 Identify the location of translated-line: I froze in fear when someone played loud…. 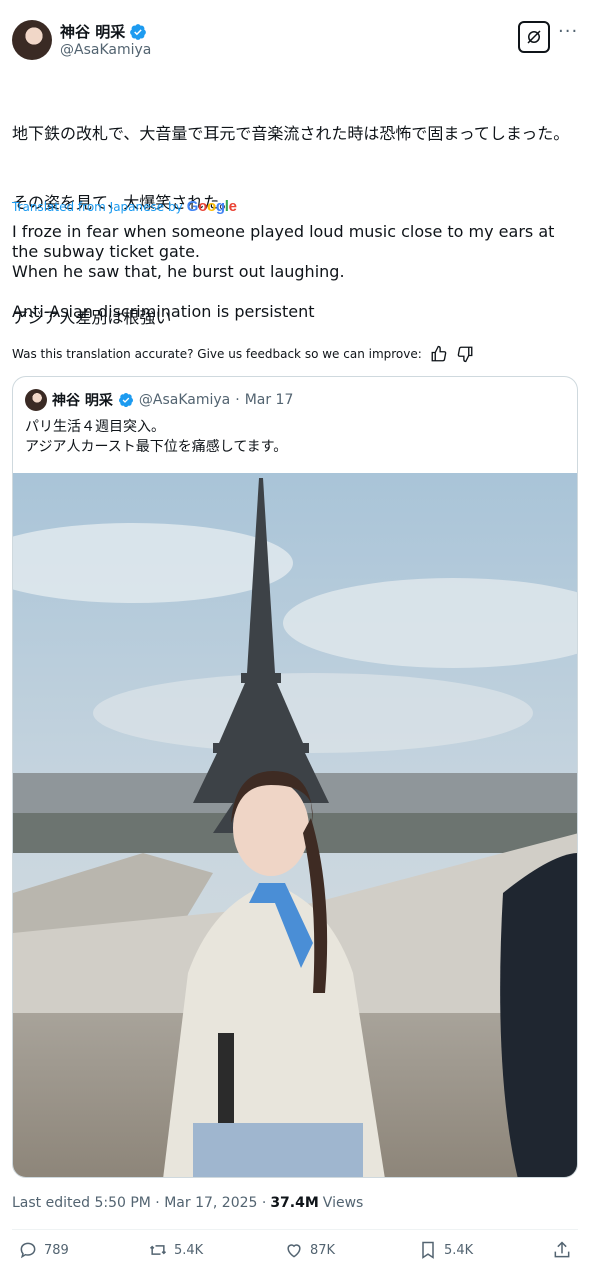
(283, 241).